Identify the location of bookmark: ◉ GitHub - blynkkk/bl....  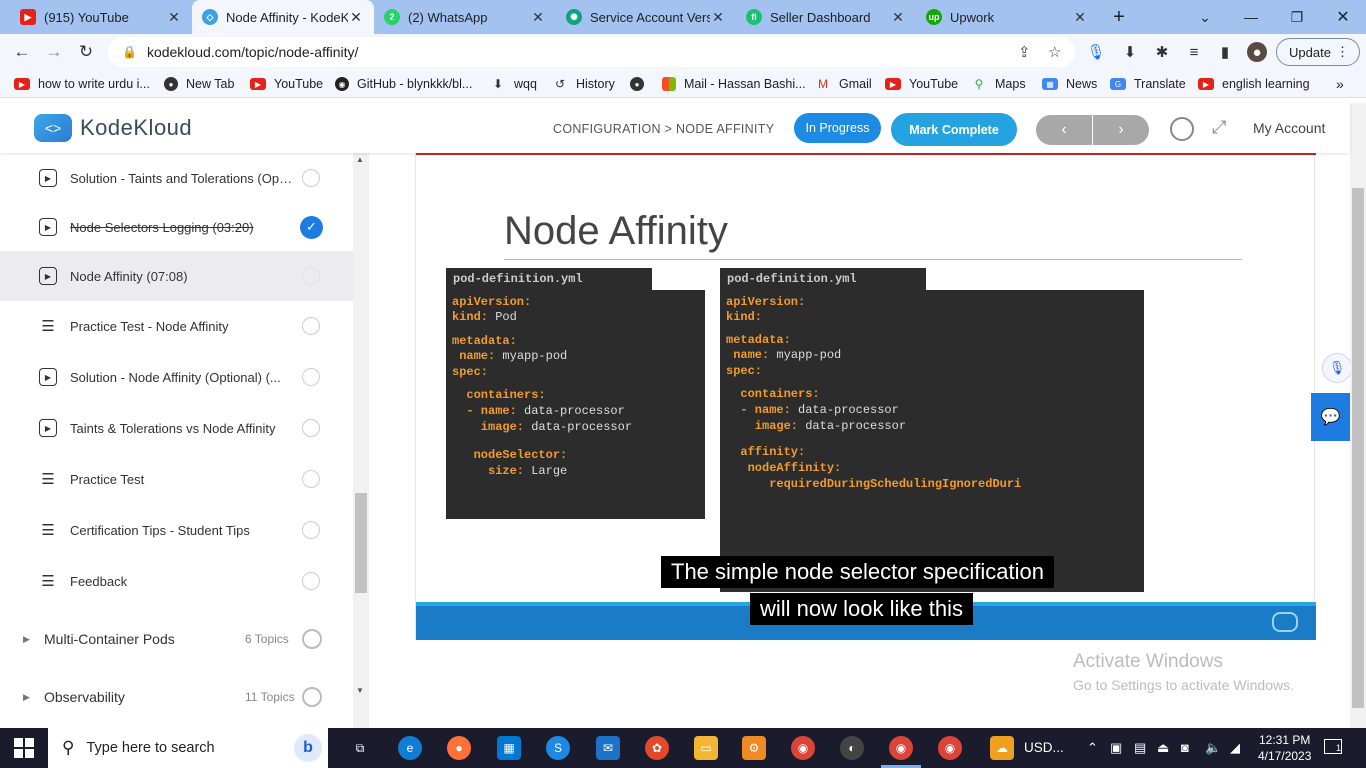
(403, 84).